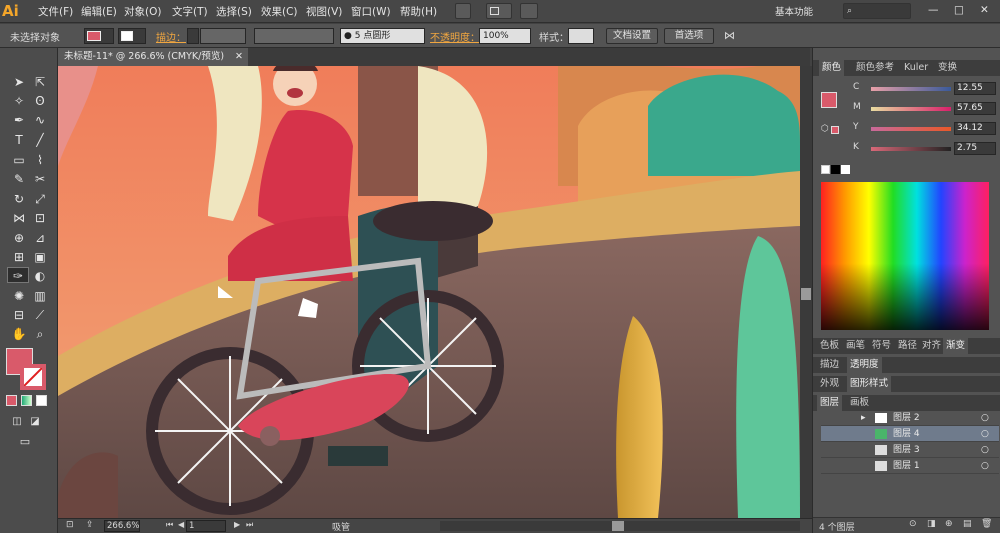 Image resolution: width=1000 pixels, height=533 pixels. I want to click on clipping-mask-icon: ◨, so click(931, 524).